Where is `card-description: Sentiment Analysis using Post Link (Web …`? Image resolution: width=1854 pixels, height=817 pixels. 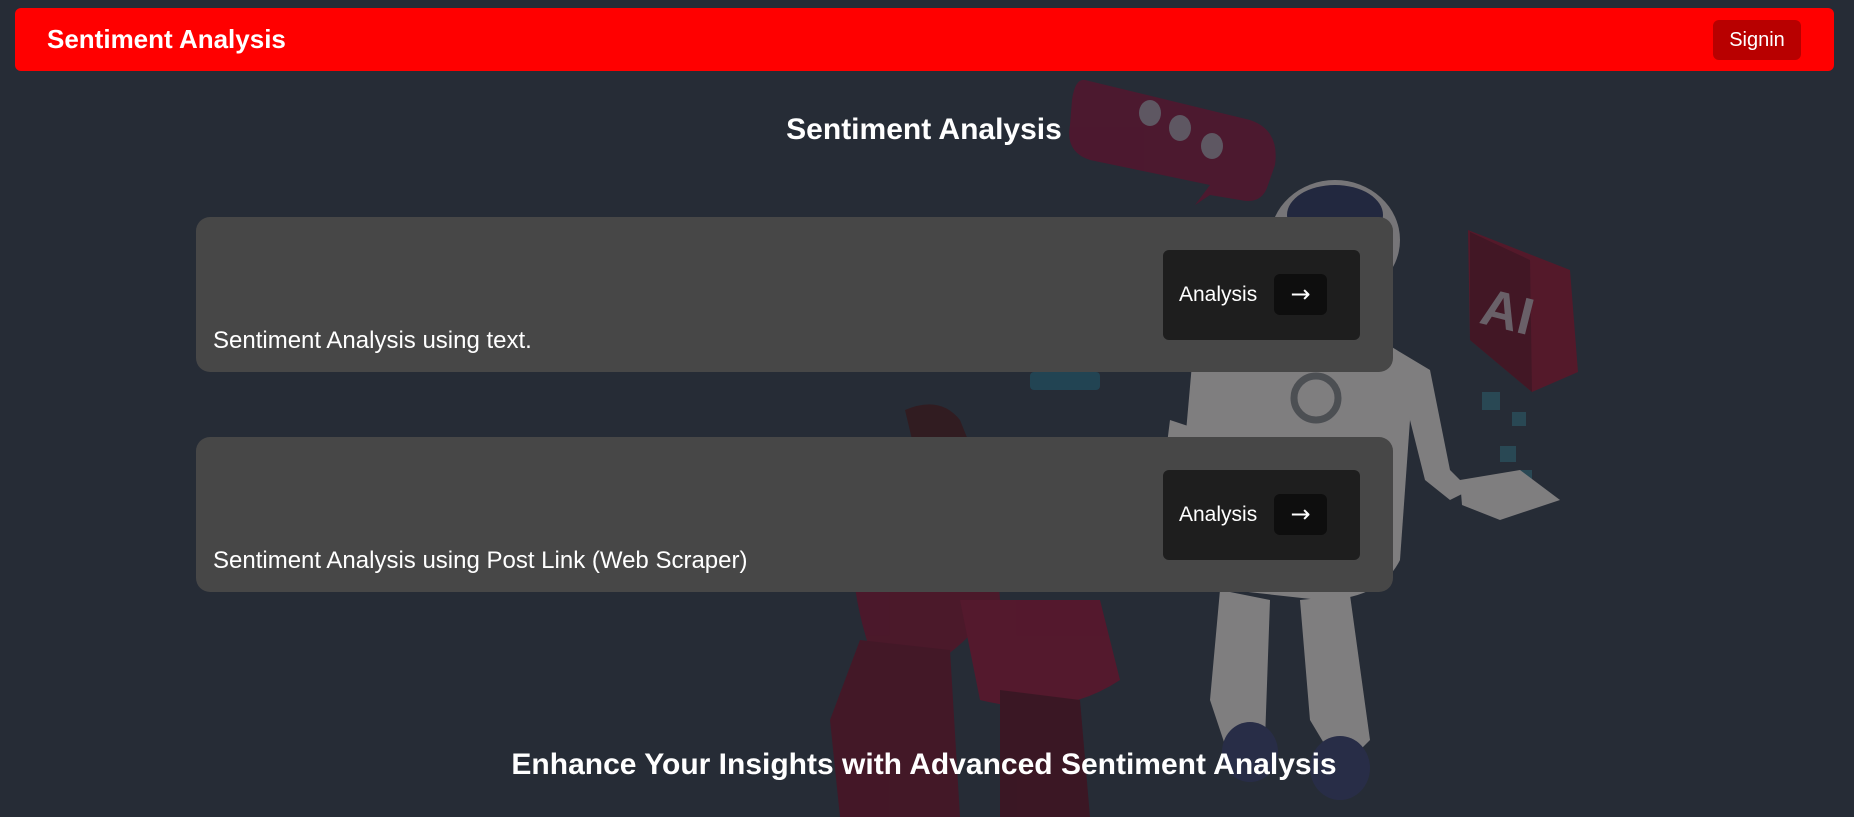 card-description: Sentiment Analysis using Post Link (Web … is located at coordinates (480, 560).